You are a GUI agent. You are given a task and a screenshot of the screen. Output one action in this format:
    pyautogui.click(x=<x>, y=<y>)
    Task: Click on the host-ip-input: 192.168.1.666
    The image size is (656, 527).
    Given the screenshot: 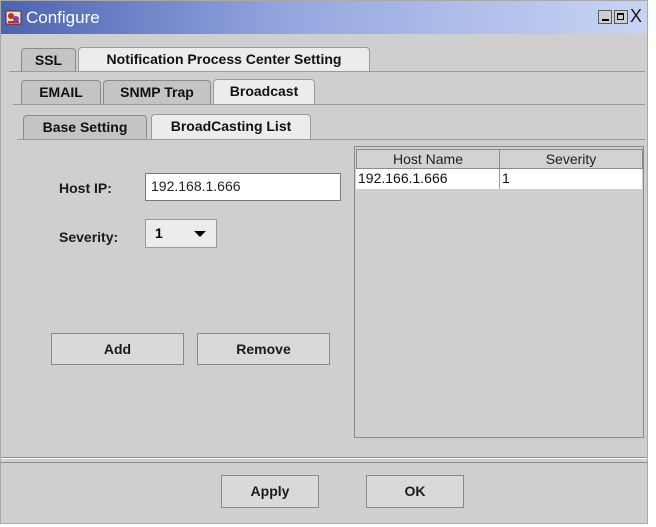 What is the action you would take?
    pyautogui.click(x=243, y=187)
    